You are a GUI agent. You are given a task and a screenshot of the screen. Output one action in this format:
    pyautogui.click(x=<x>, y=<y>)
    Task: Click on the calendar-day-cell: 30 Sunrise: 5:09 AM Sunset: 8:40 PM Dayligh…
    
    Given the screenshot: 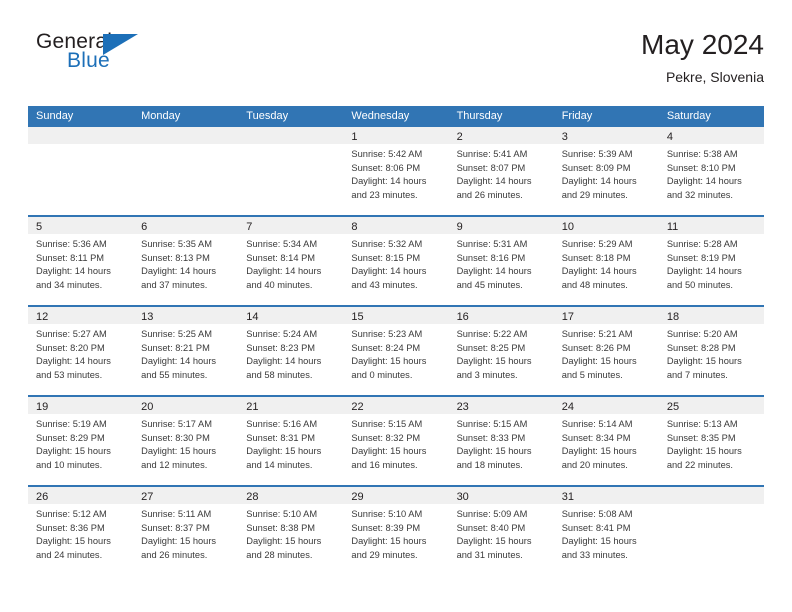 What is the action you would take?
    pyautogui.click(x=501, y=531)
    